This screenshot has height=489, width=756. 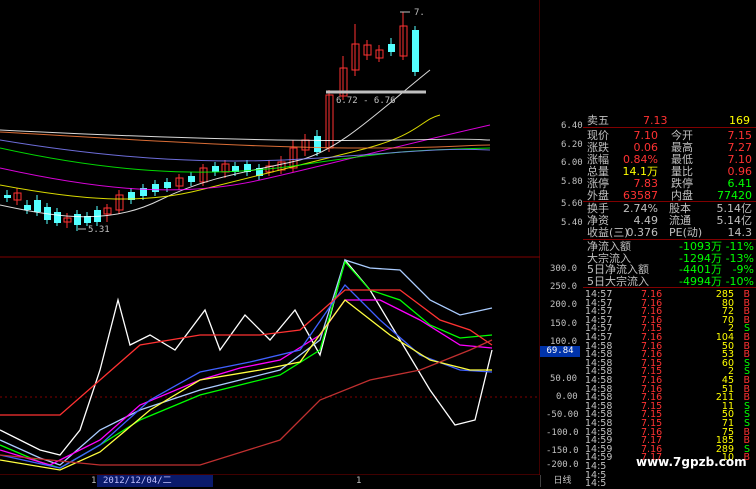 What do you see at coordinates (686, 232) in the screenshot?
I see `quote-label: PE(动)` at bounding box center [686, 232].